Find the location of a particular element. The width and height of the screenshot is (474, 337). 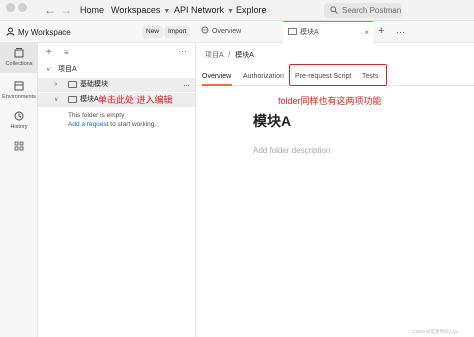

active-subtab-indicator is located at coordinates (217, 85).